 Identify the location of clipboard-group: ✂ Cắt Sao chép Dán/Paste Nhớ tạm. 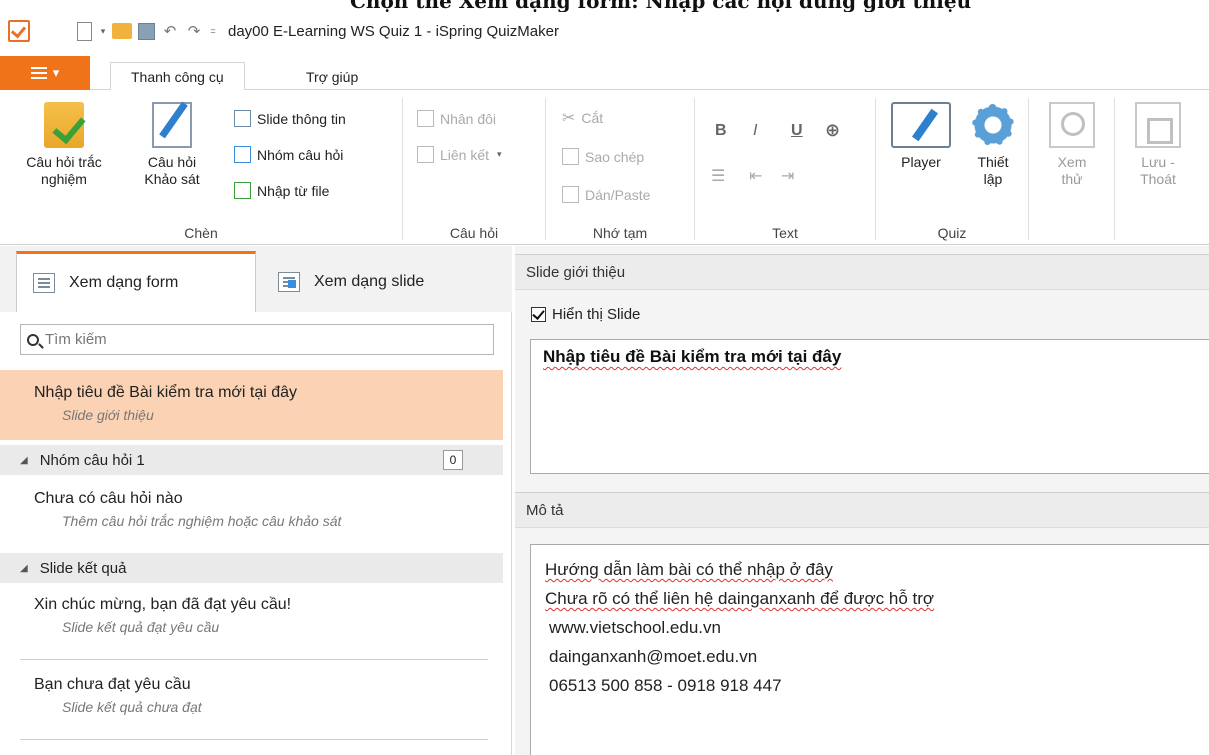
(620, 167).